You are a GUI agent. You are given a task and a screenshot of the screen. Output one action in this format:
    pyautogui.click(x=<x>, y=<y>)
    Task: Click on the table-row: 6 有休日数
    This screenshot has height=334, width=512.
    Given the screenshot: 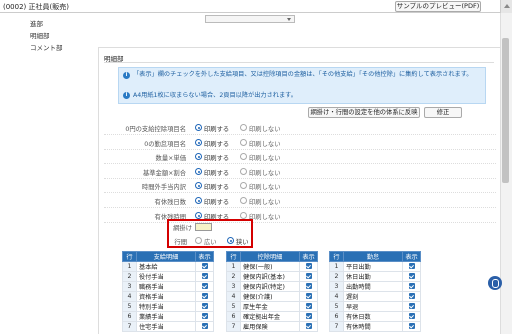 What is the action you would take?
    pyautogui.click(x=375, y=316)
    